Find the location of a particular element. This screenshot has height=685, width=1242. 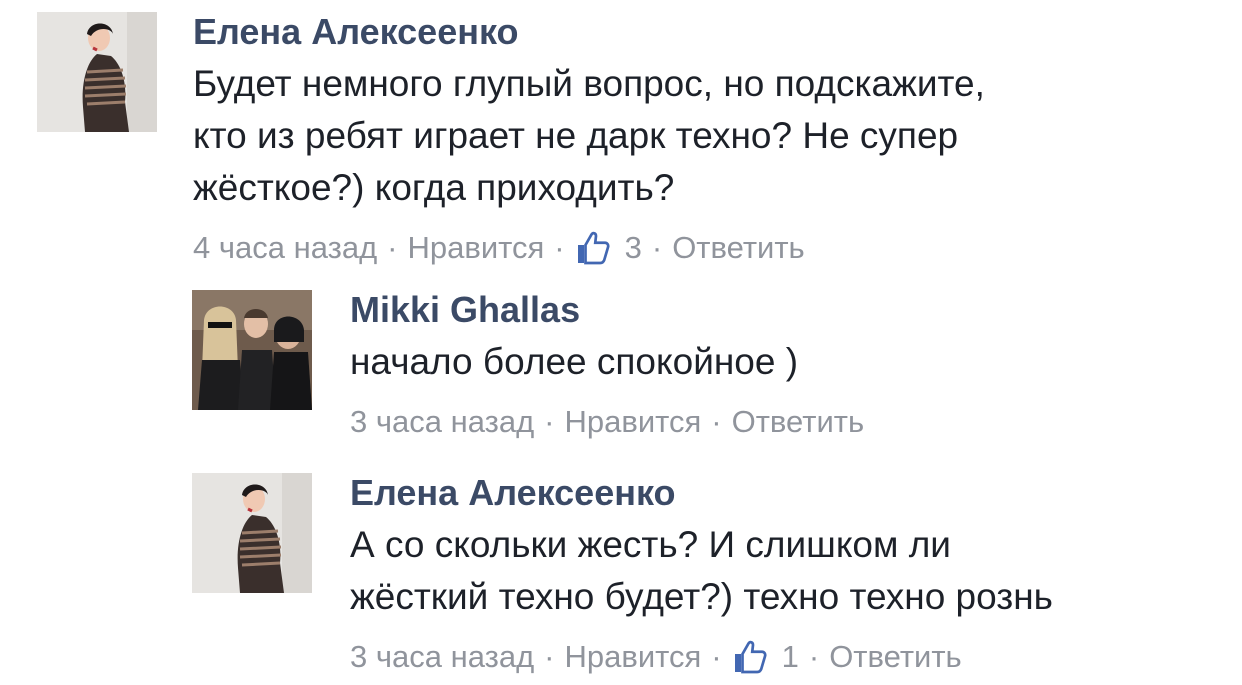

comment-text-line: жёсткий техно будет?) техно техно рознь is located at coordinates (701, 596).